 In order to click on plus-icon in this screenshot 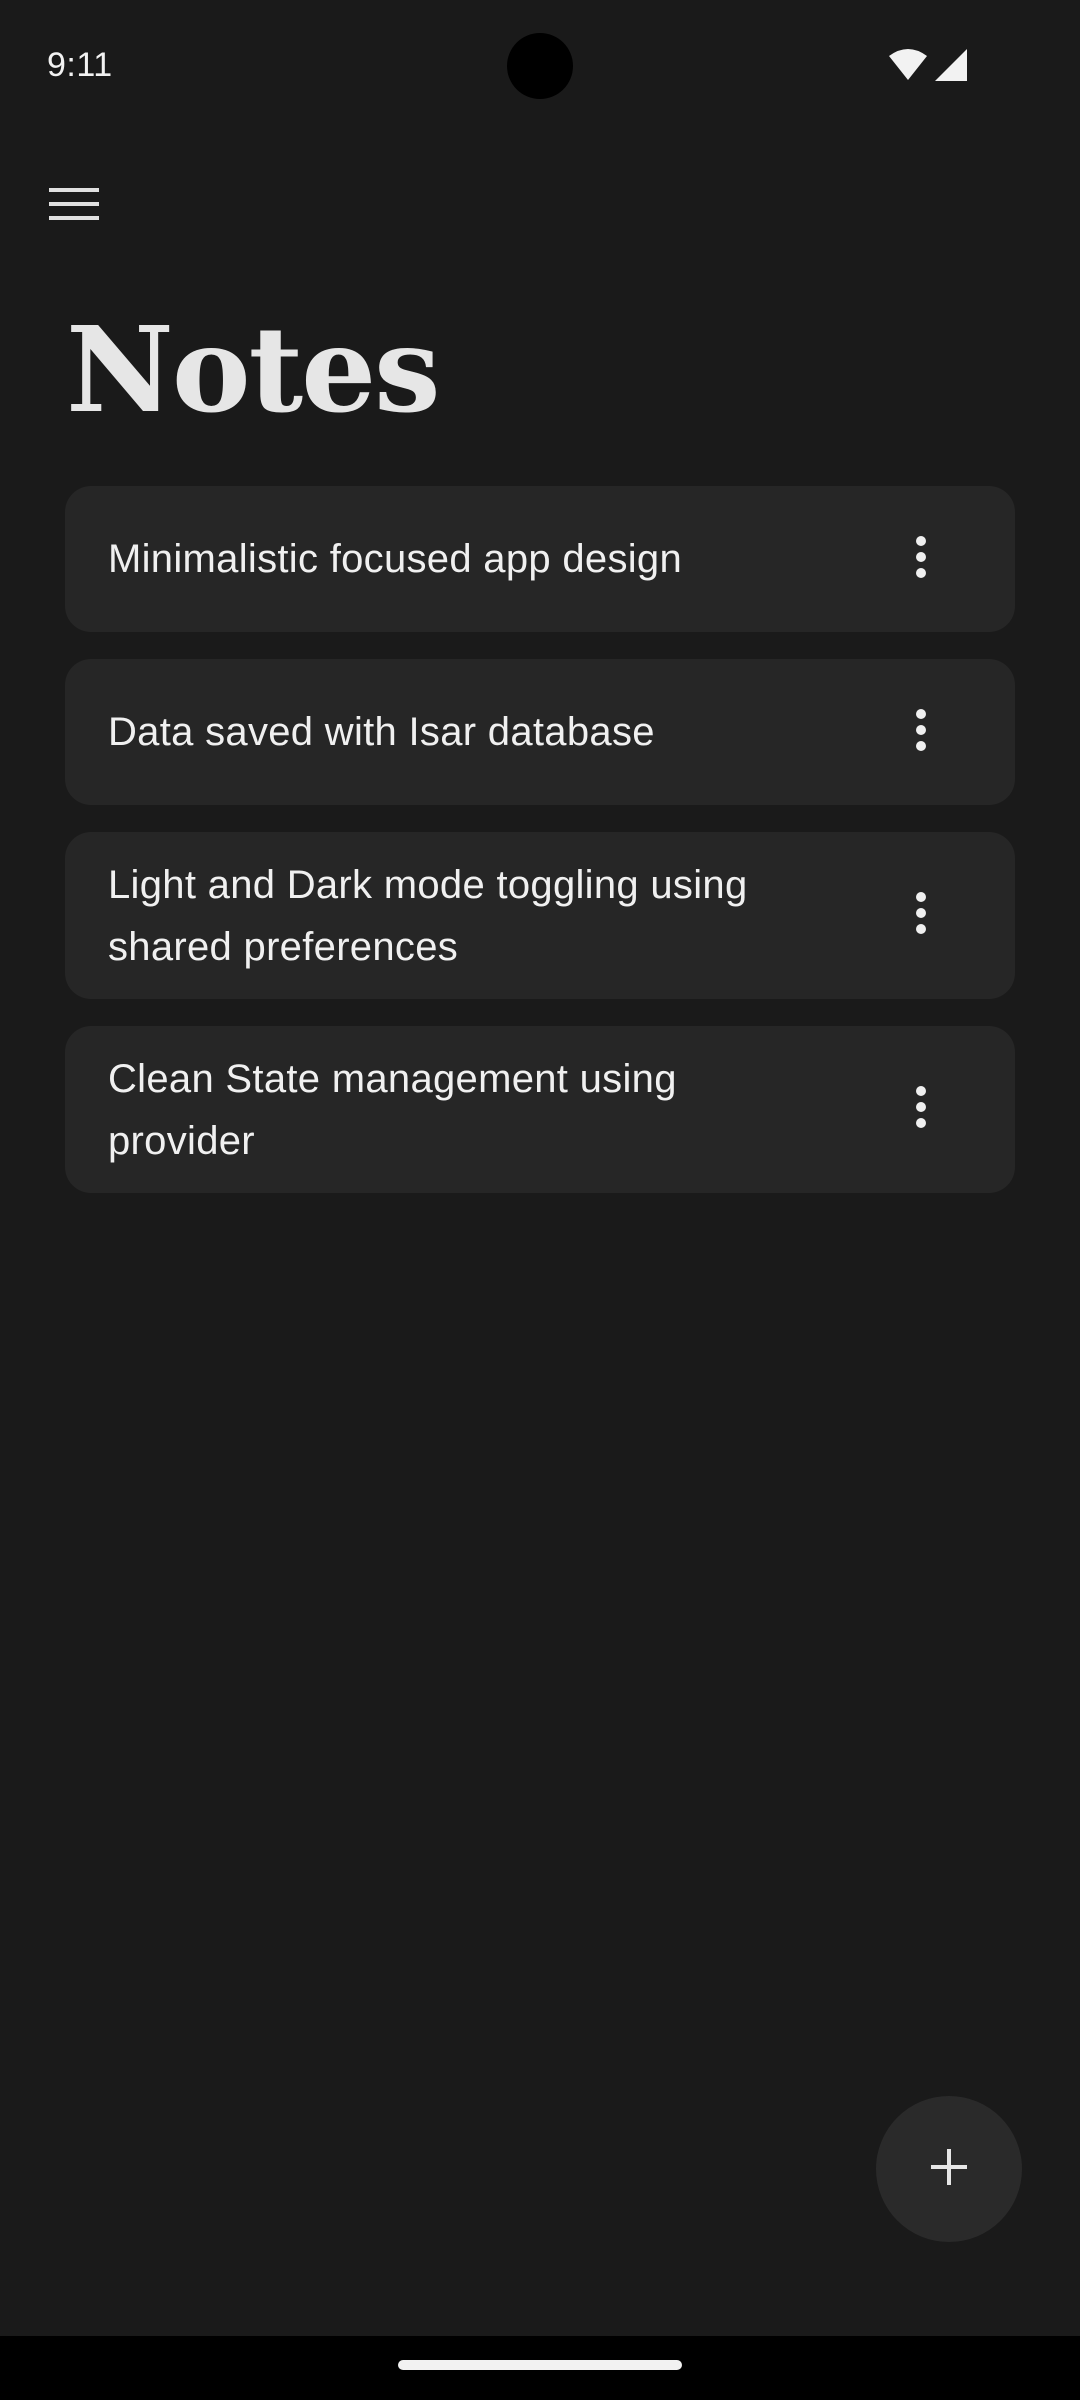, I will do `click(949, 2169)`.